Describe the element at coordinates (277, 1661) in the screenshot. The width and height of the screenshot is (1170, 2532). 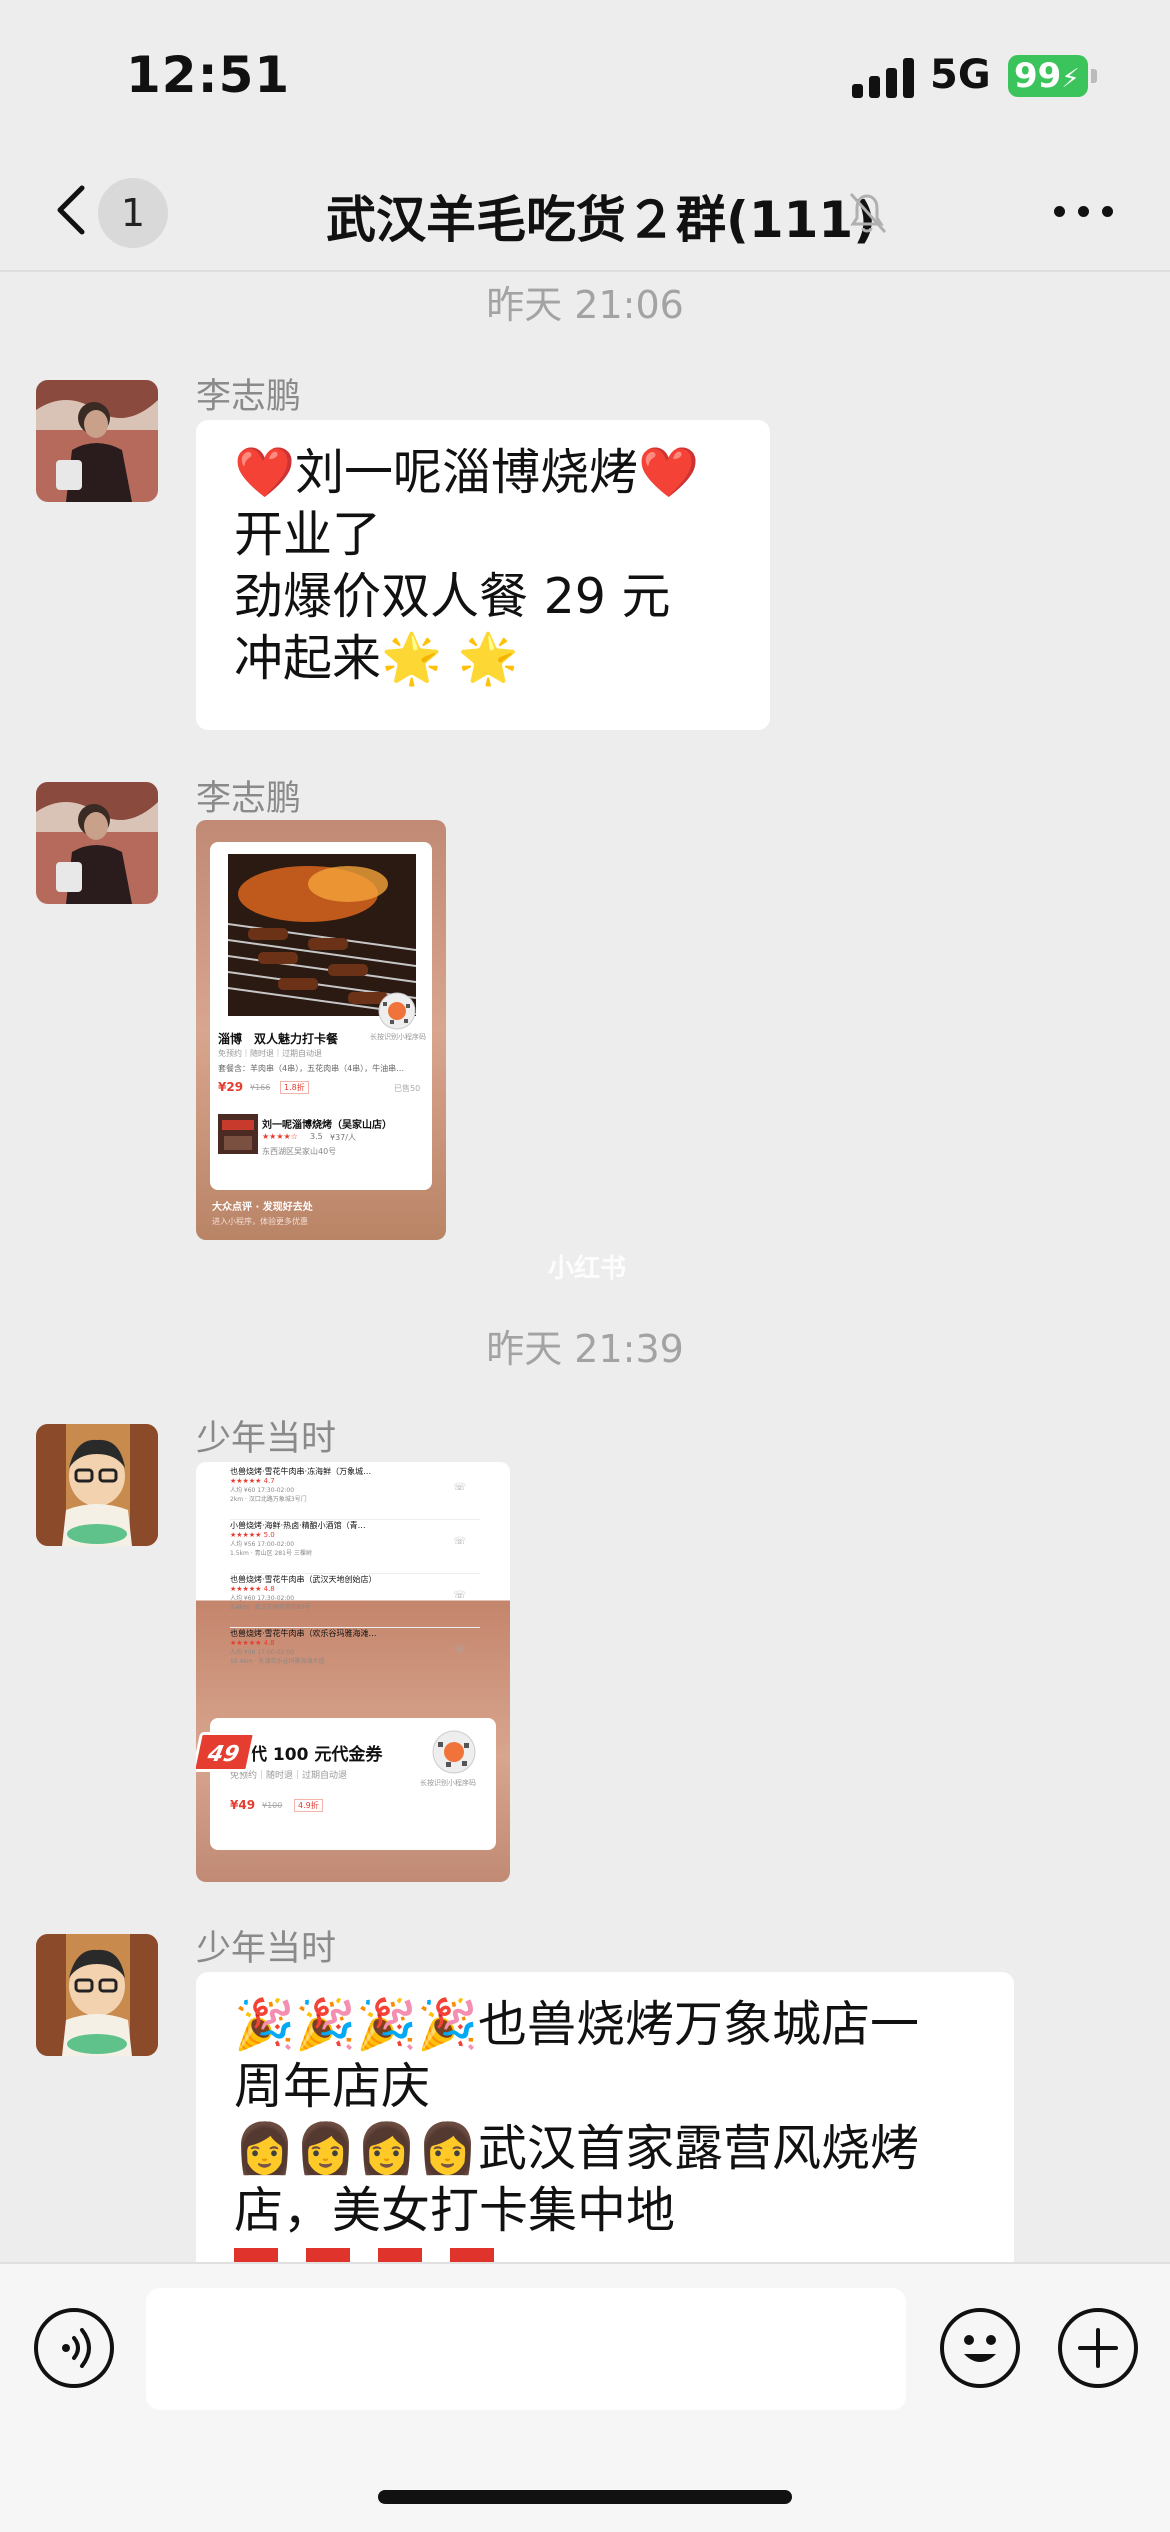
I see `shop-address: 10.4km · 东湖欢乐谷玛雅海滩大道` at that location.